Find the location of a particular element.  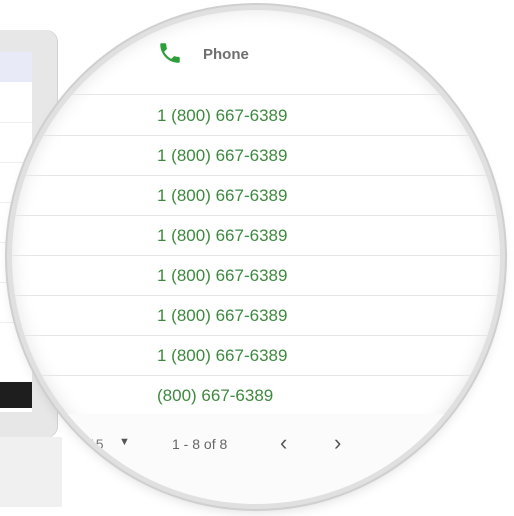

phone-column-header: Phone is located at coordinates (226, 54).